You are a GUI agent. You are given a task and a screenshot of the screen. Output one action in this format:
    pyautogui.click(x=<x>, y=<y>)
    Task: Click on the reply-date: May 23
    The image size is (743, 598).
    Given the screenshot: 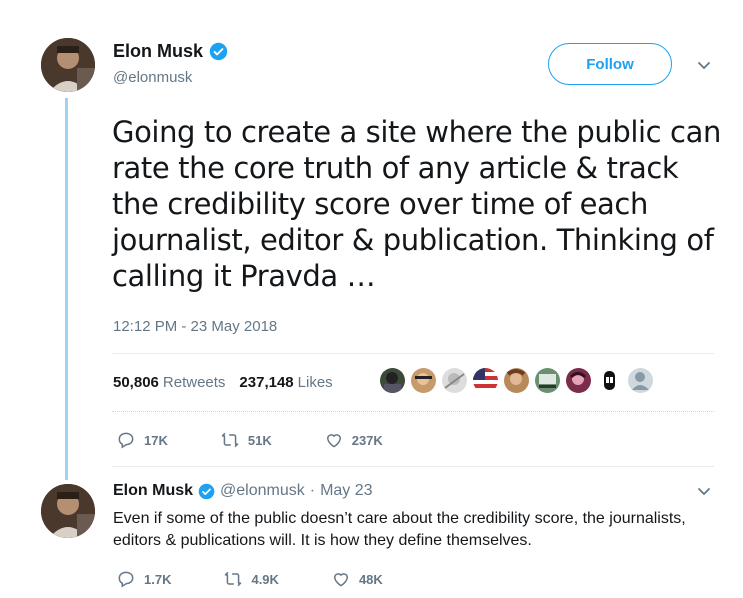 What is the action you would take?
    pyautogui.click(x=346, y=491)
    